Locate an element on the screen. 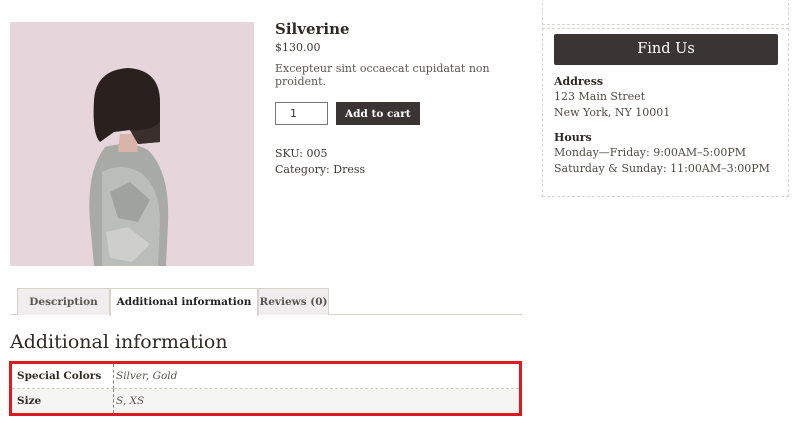  hours-line: Saturday & Sunday: 11:00AM–3:00PM is located at coordinates (662, 168).